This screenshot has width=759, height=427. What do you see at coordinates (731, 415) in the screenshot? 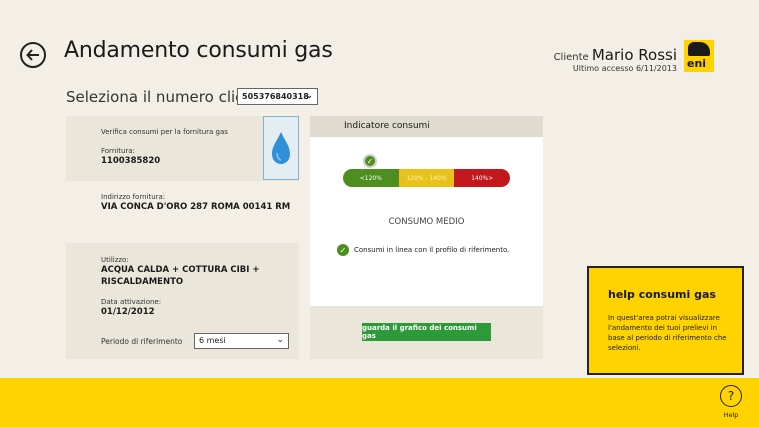
I see `help-button-label: Help` at bounding box center [731, 415].